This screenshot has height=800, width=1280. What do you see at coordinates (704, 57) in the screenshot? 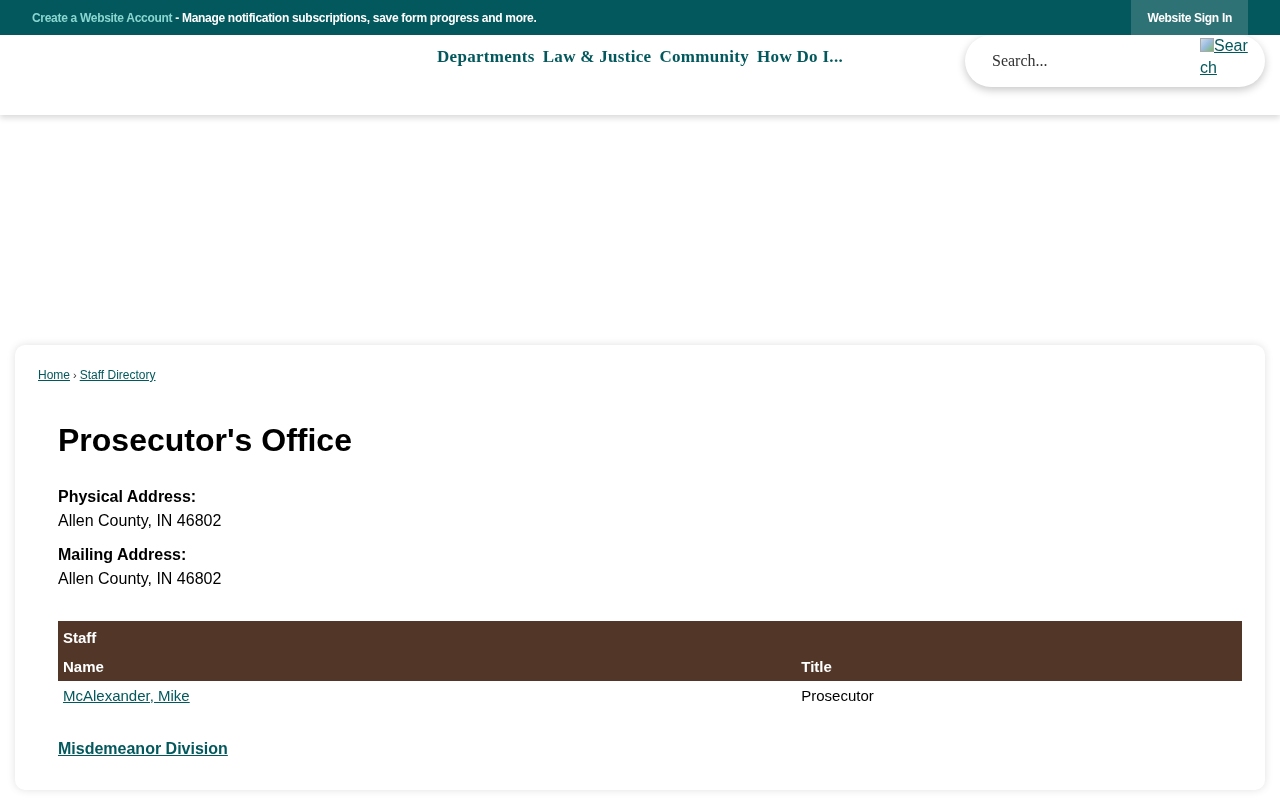
I see `nav-link: Community` at bounding box center [704, 57].